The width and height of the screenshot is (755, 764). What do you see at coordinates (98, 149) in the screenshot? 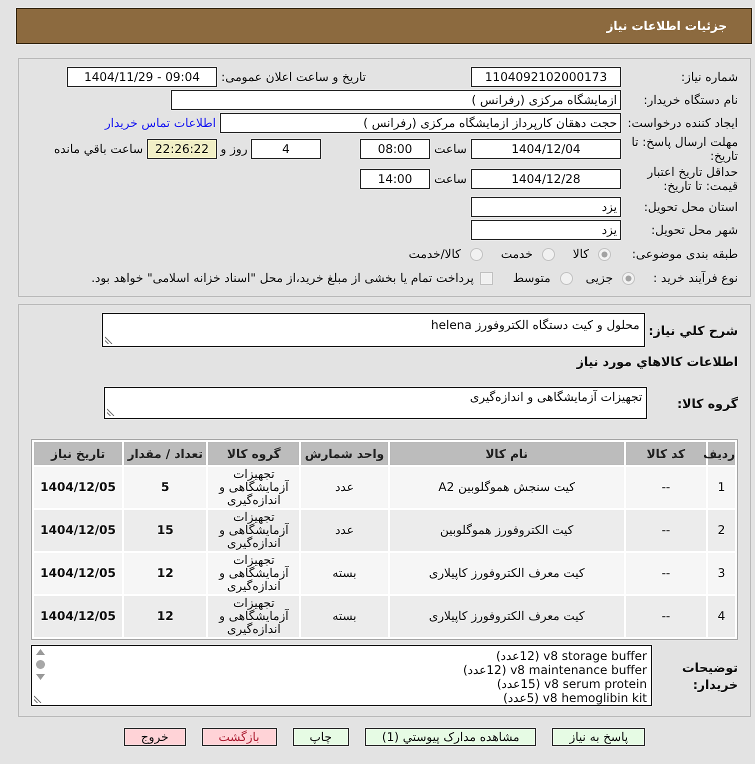
I see `field-label: ساعت باقي مانده` at bounding box center [98, 149].